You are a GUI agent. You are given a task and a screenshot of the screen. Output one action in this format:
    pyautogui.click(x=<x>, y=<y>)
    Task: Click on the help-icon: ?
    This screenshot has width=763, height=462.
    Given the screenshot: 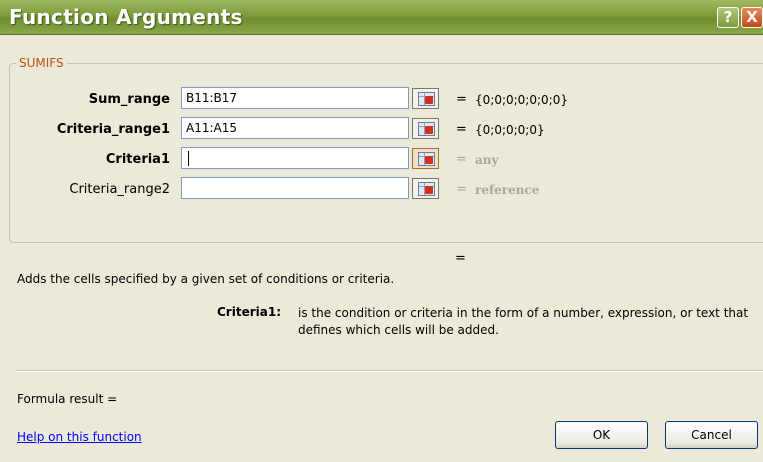 What is the action you would take?
    pyautogui.click(x=728, y=17)
    